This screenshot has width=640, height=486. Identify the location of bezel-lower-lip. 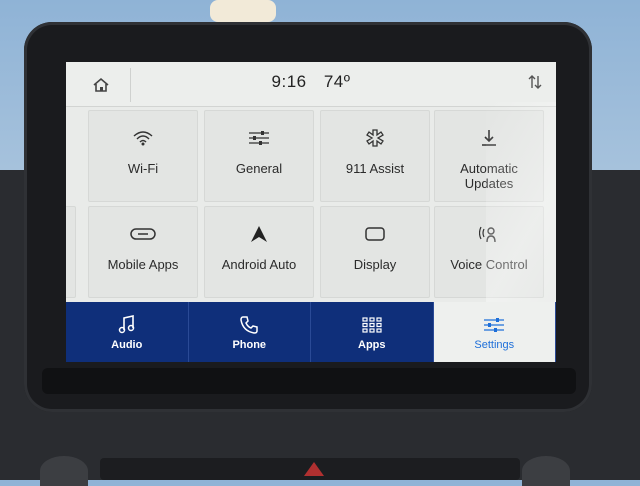
(309, 381).